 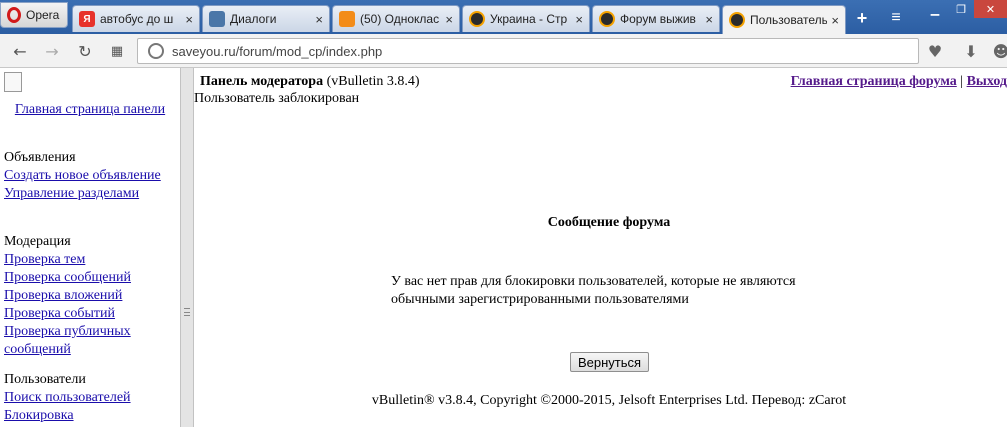 What do you see at coordinates (45, 379) in the screenshot?
I see `sidebar-group-title: Пользователи` at bounding box center [45, 379].